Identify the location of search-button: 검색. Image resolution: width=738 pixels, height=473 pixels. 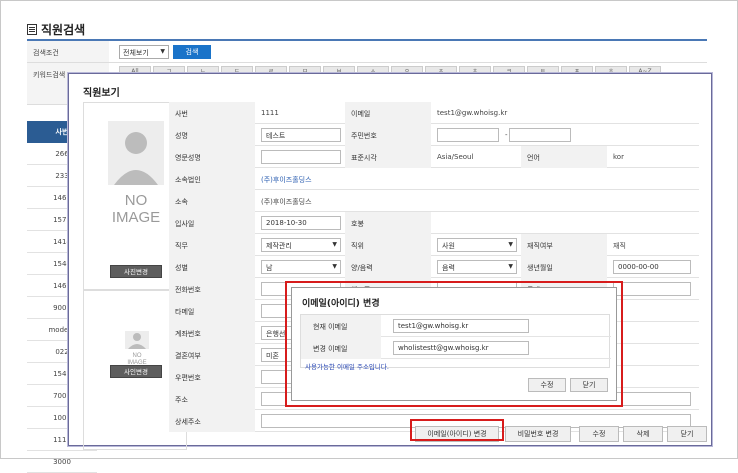
(192, 52).